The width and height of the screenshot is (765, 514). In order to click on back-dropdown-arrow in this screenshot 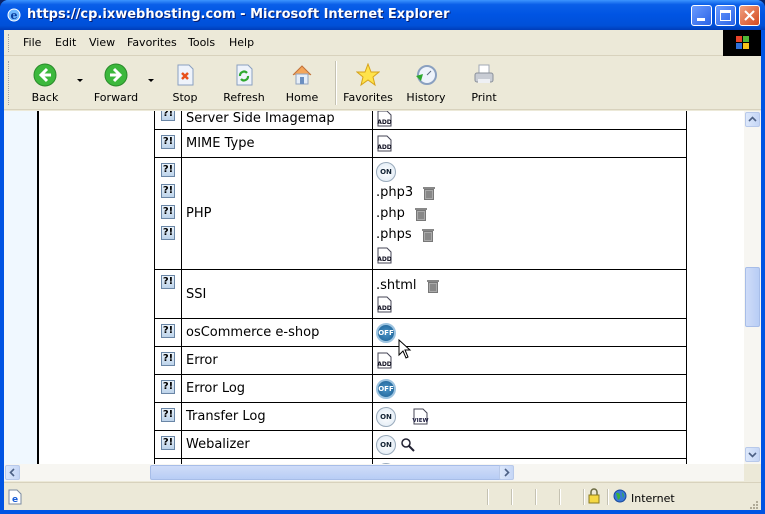, I will do `click(80, 80)`.